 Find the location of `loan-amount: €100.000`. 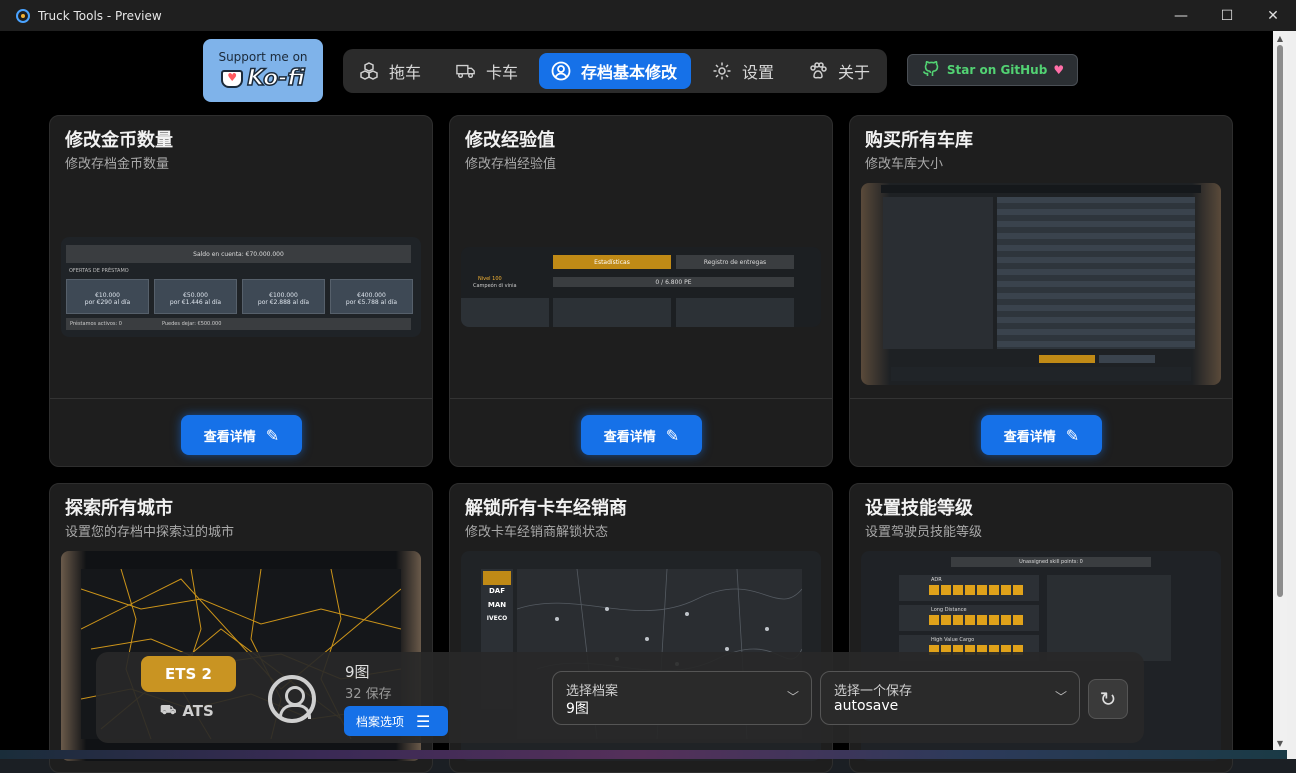

loan-amount: €100.000 is located at coordinates (283, 295).